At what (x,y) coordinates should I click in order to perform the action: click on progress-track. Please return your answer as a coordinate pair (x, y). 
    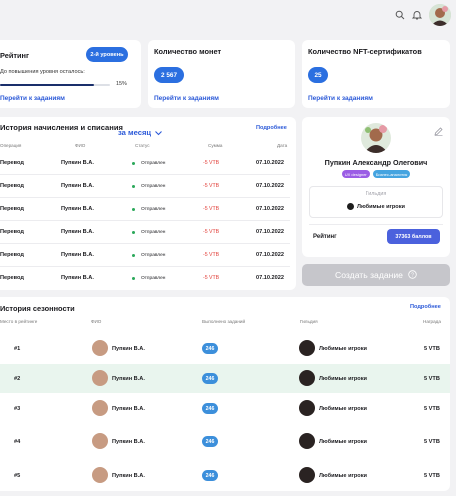
    Looking at the image, I should click on (55, 85).